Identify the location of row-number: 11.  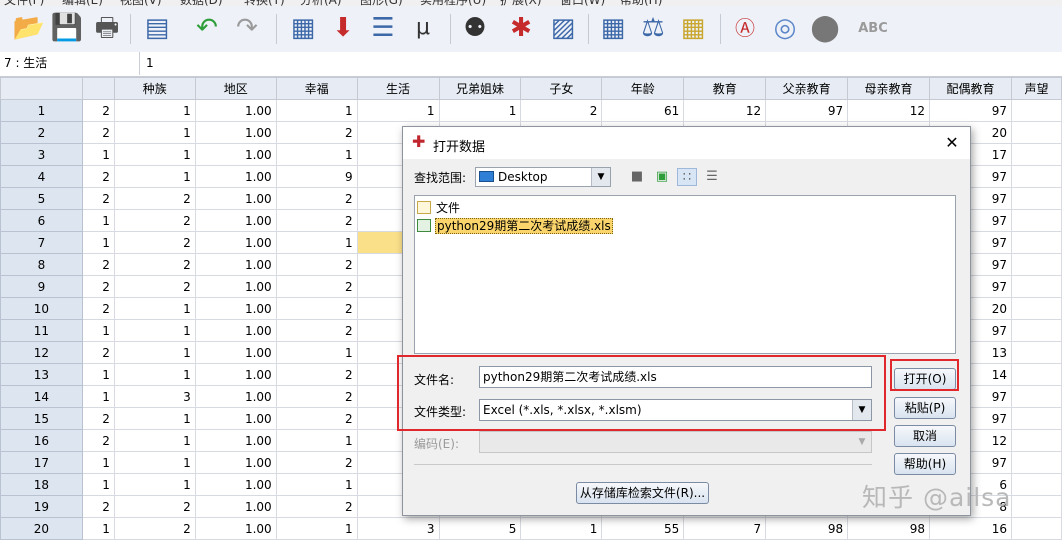
(41, 330).